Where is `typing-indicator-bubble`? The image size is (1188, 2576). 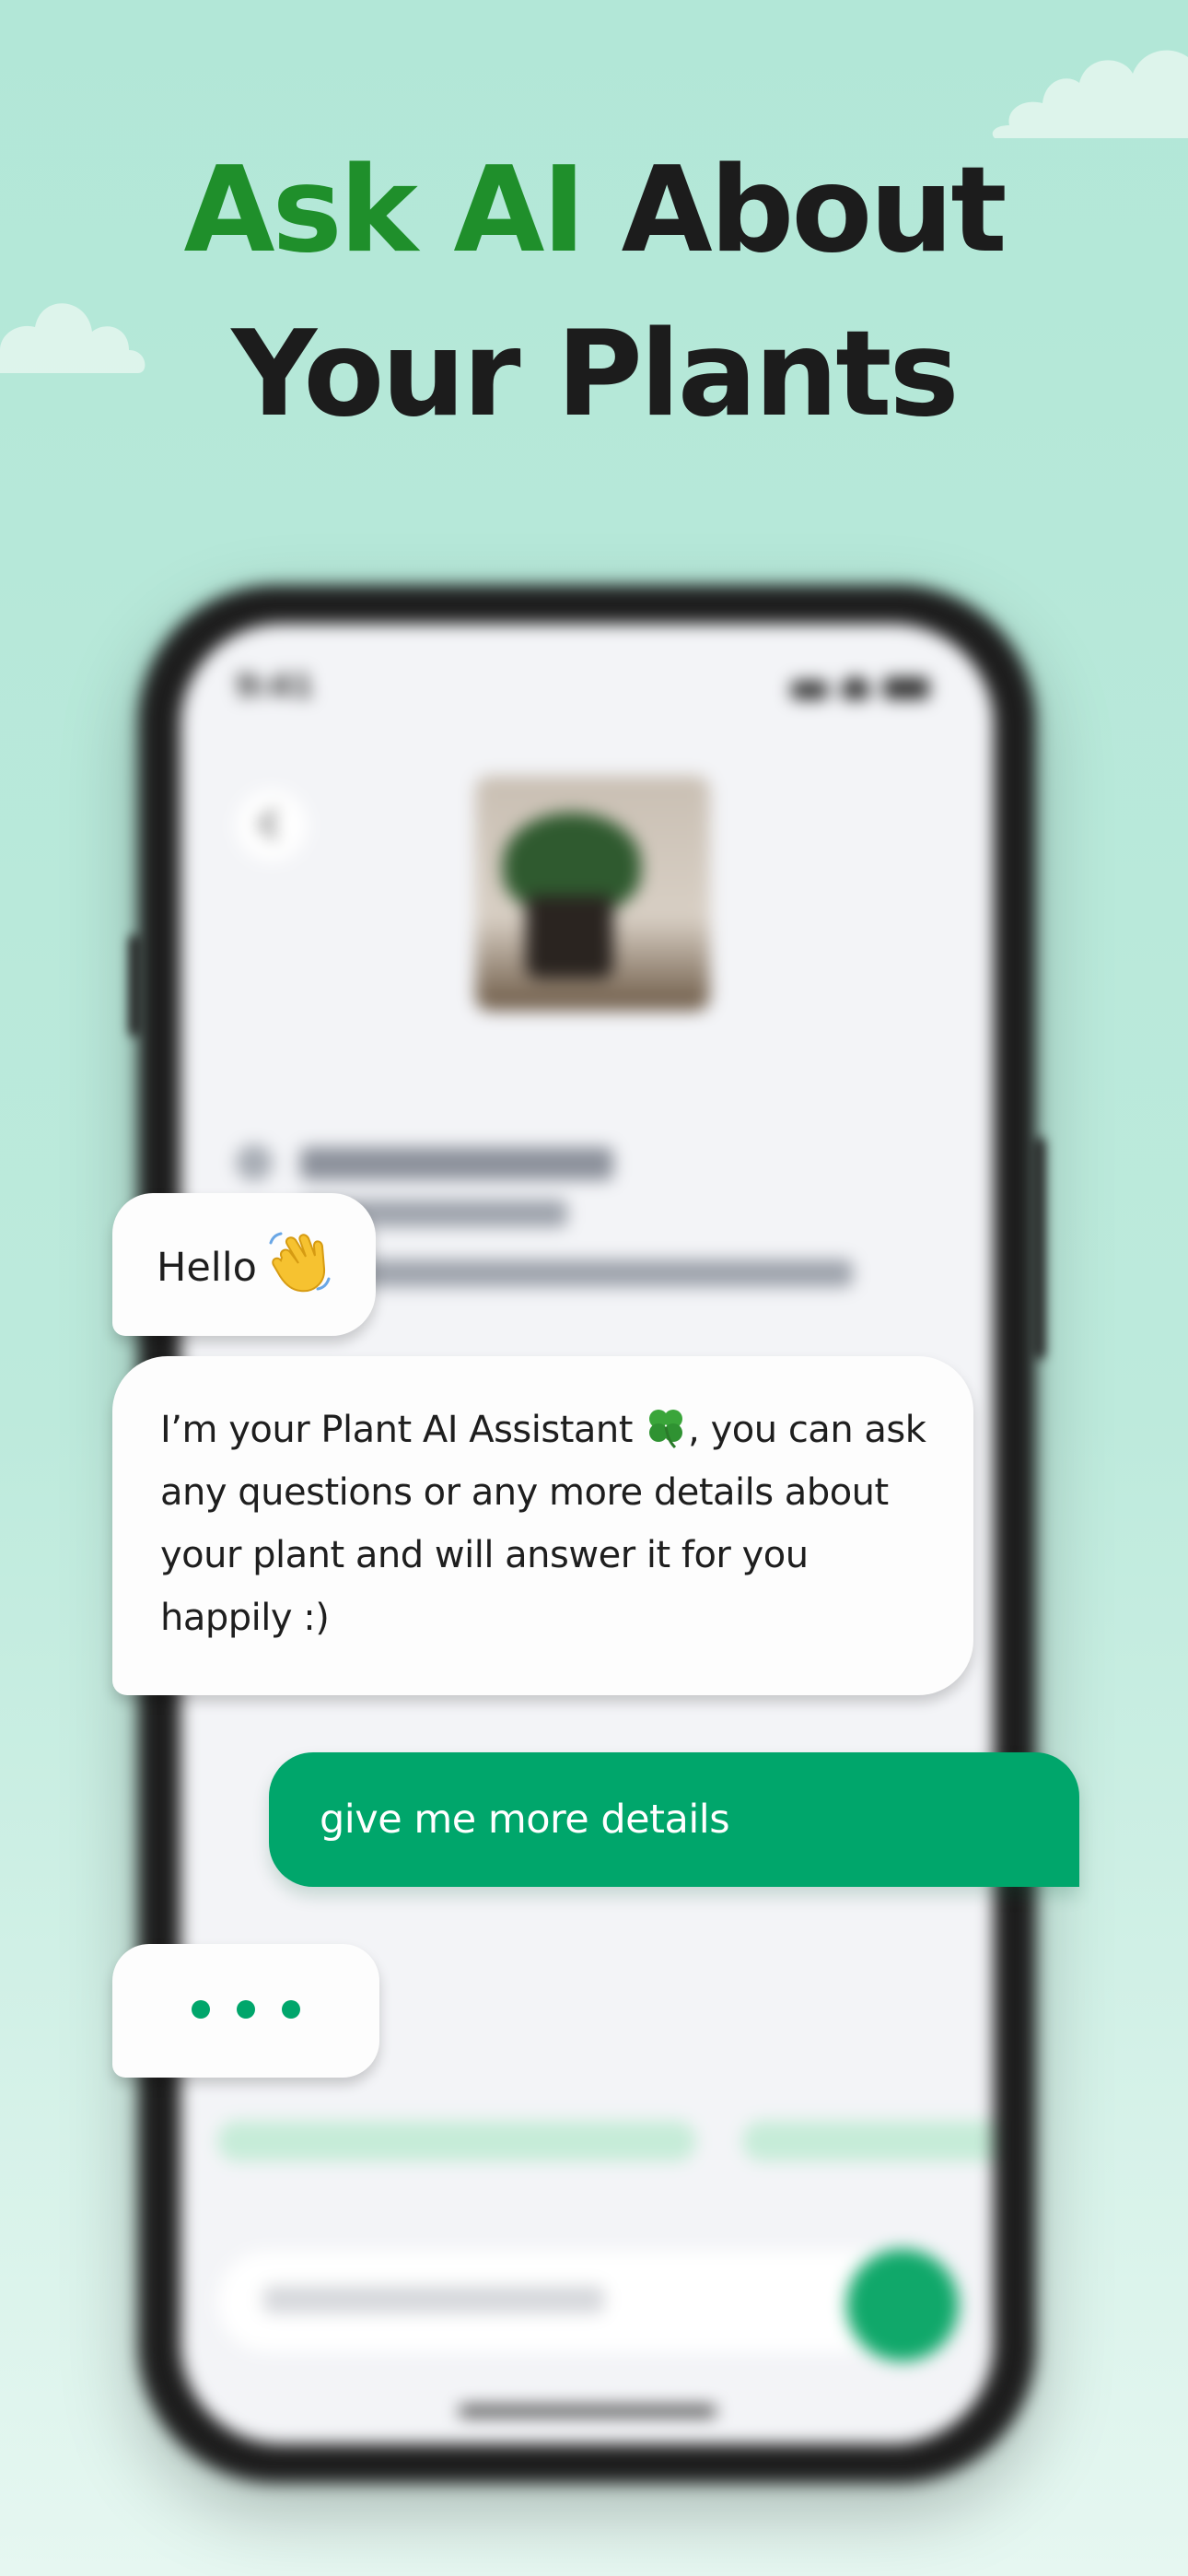 typing-indicator-bubble is located at coordinates (246, 2011).